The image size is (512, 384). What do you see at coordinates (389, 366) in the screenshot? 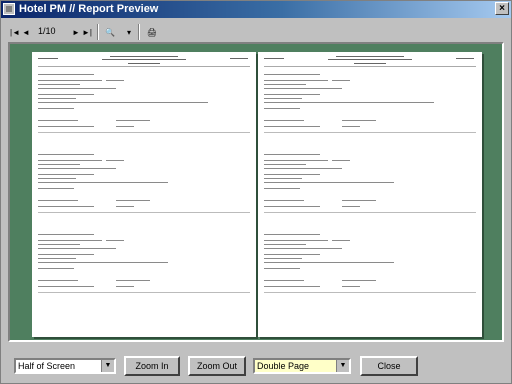
I see `close-button: Close` at bounding box center [389, 366].